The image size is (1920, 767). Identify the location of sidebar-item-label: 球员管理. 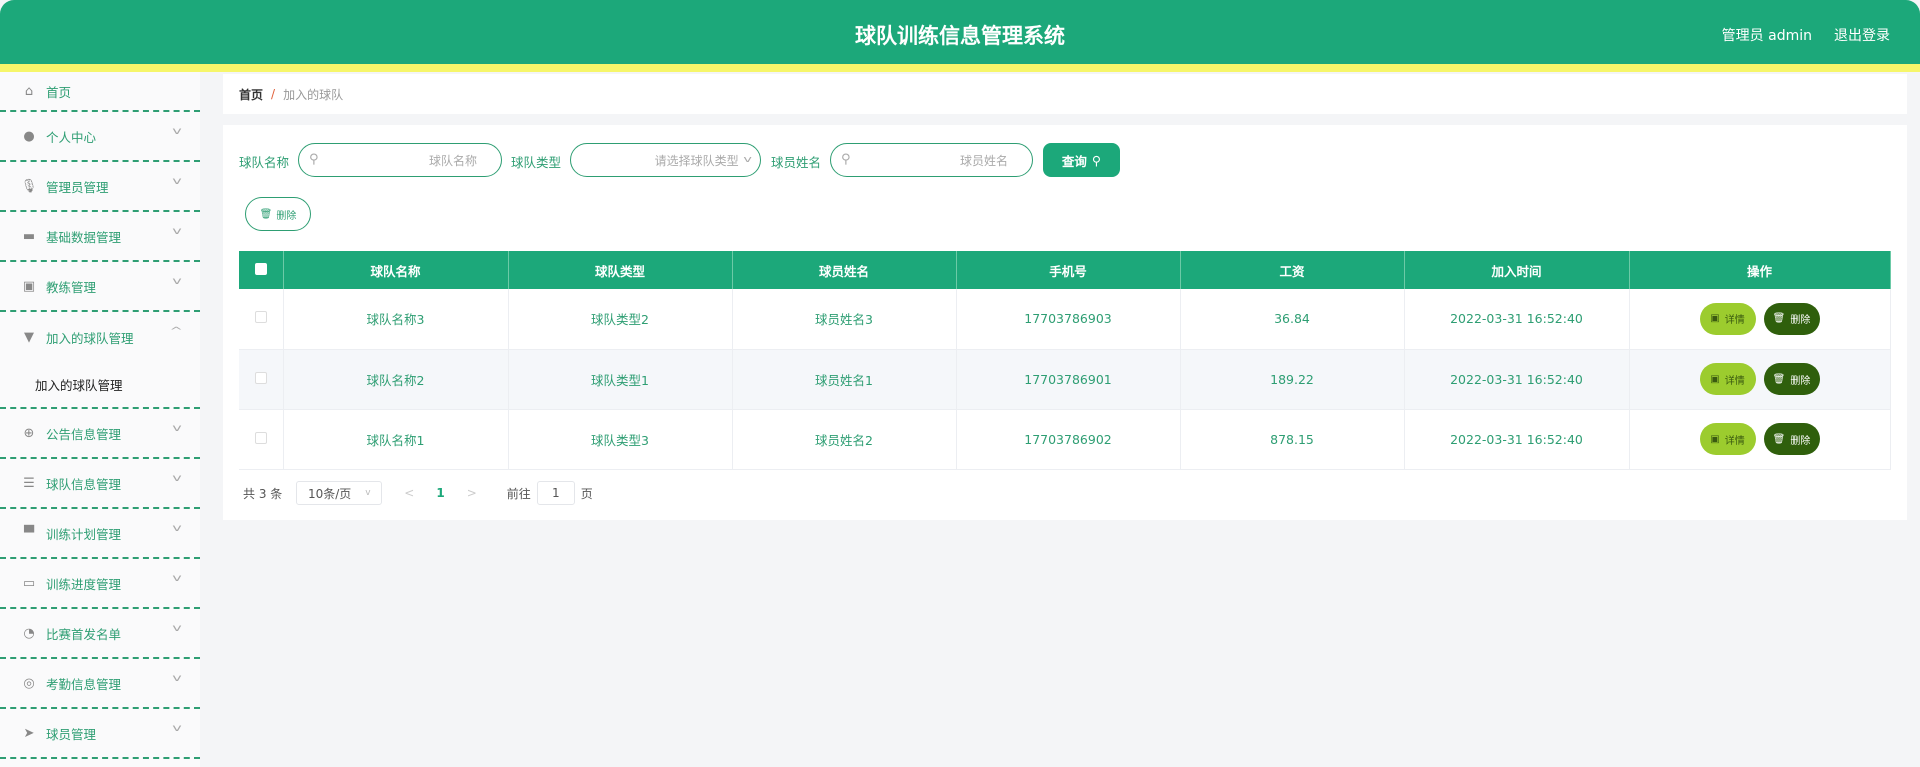
(71, 734).